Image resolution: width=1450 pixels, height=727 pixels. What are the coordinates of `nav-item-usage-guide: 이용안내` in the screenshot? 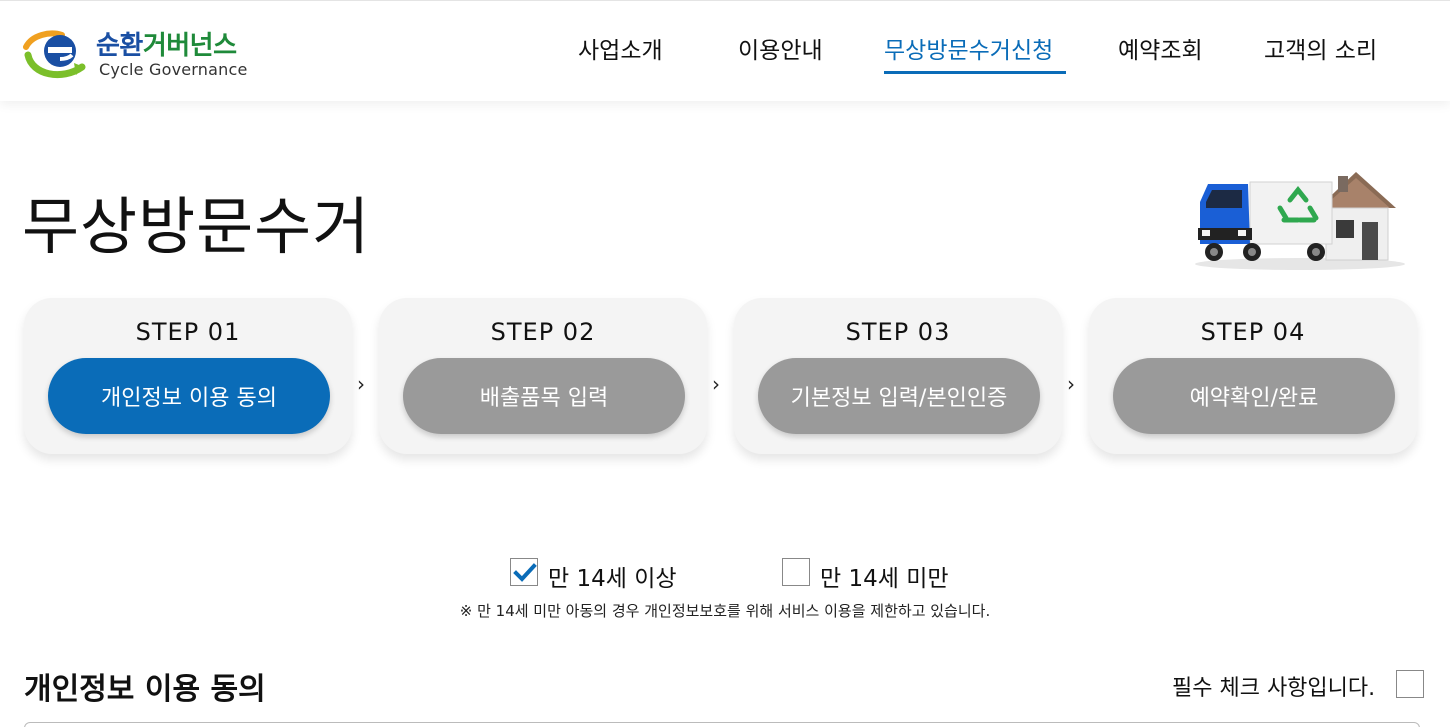 It's located at (780, 48).